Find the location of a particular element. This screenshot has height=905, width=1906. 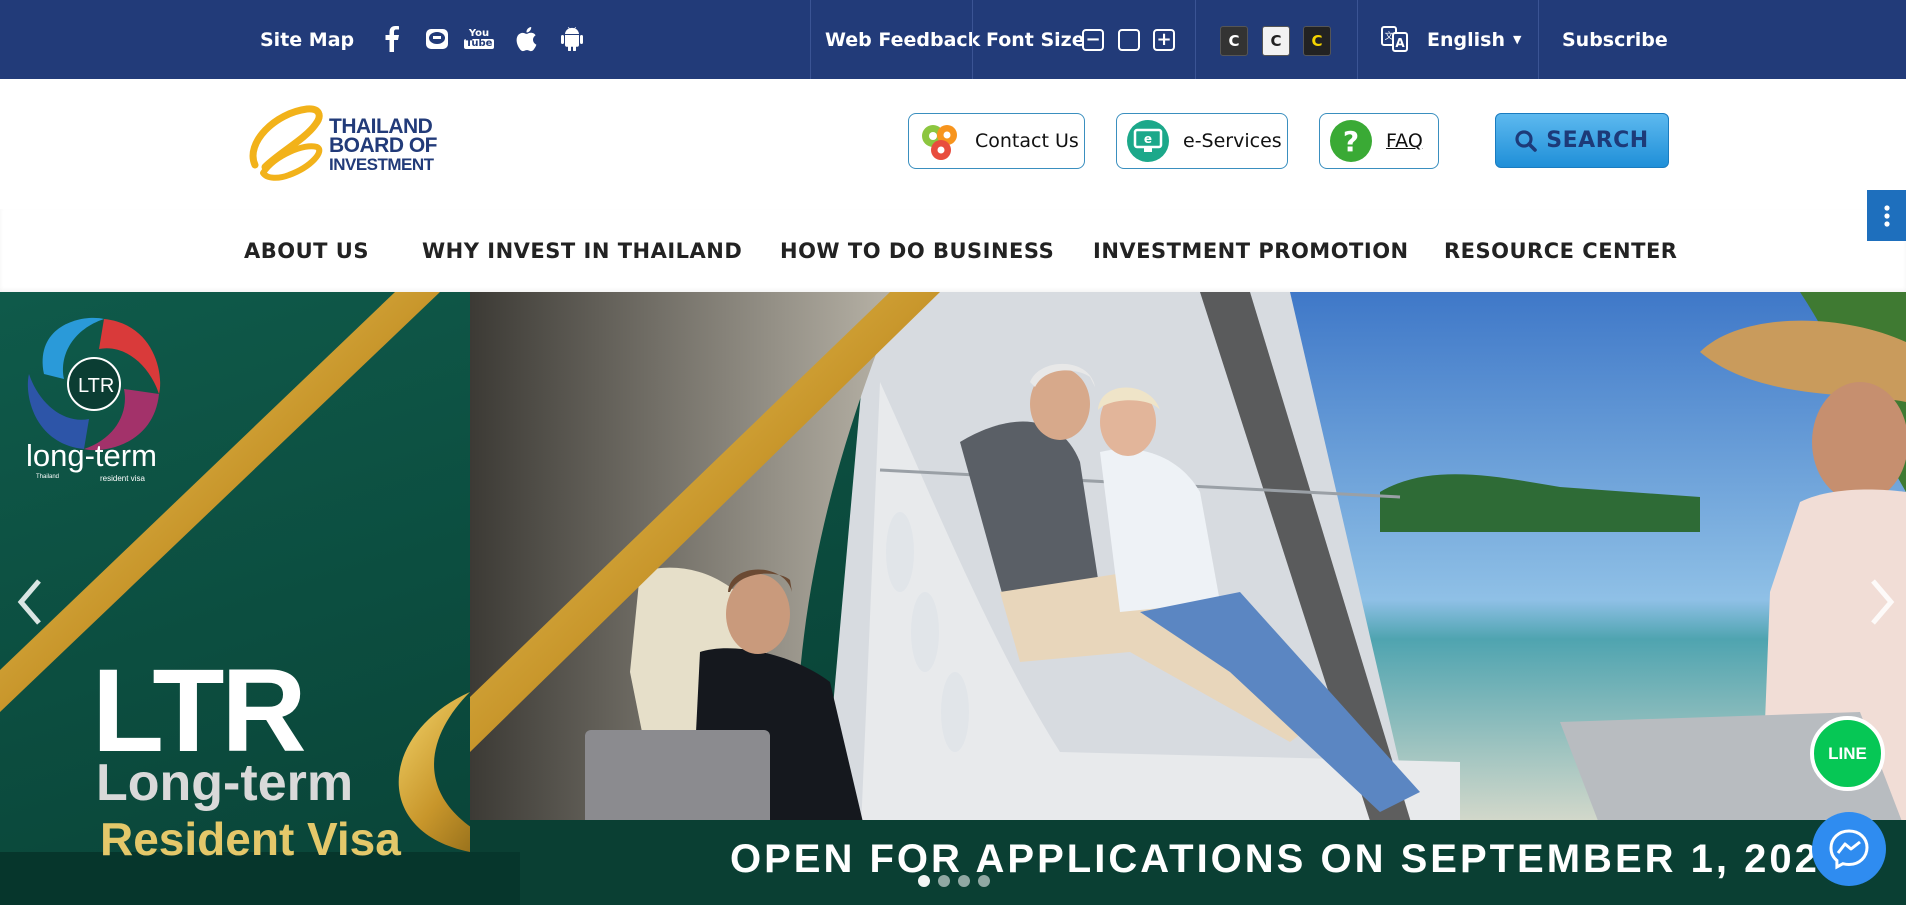

line-chat-button: LINE is located at coordinates (1847, 753).